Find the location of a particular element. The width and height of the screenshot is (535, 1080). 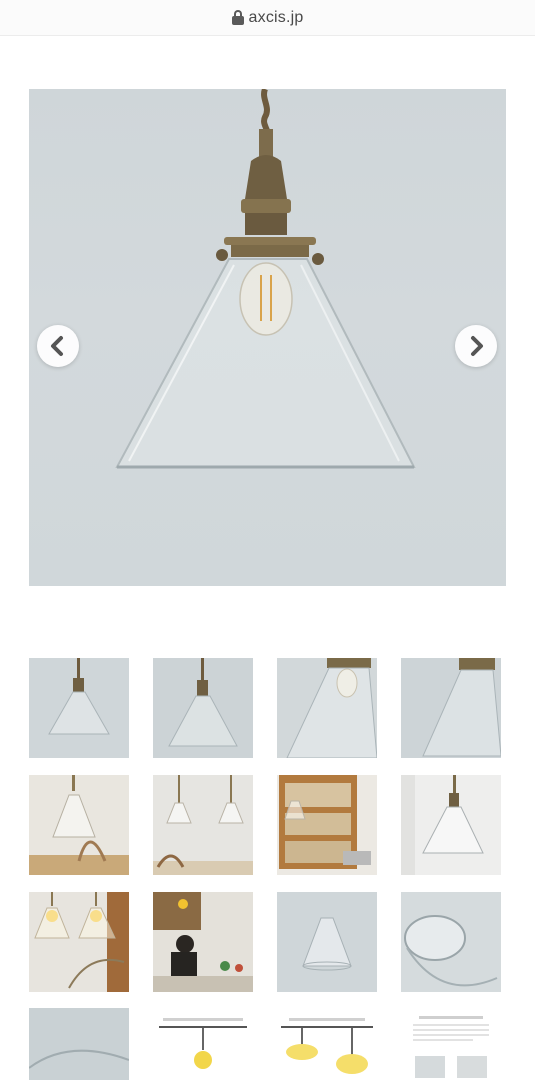

chevron-left-icon is located at coordinates (57, 346).